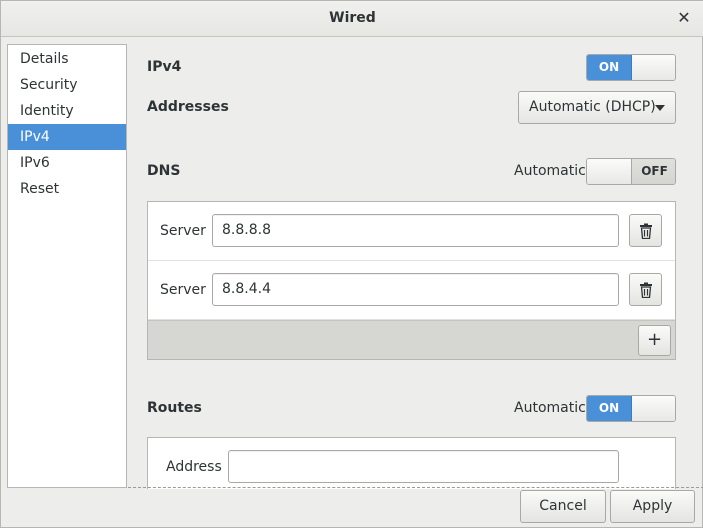  Describe the element at coordinates (609, 171) in the screenshot. I see `dns-toggle-knob` at that location.